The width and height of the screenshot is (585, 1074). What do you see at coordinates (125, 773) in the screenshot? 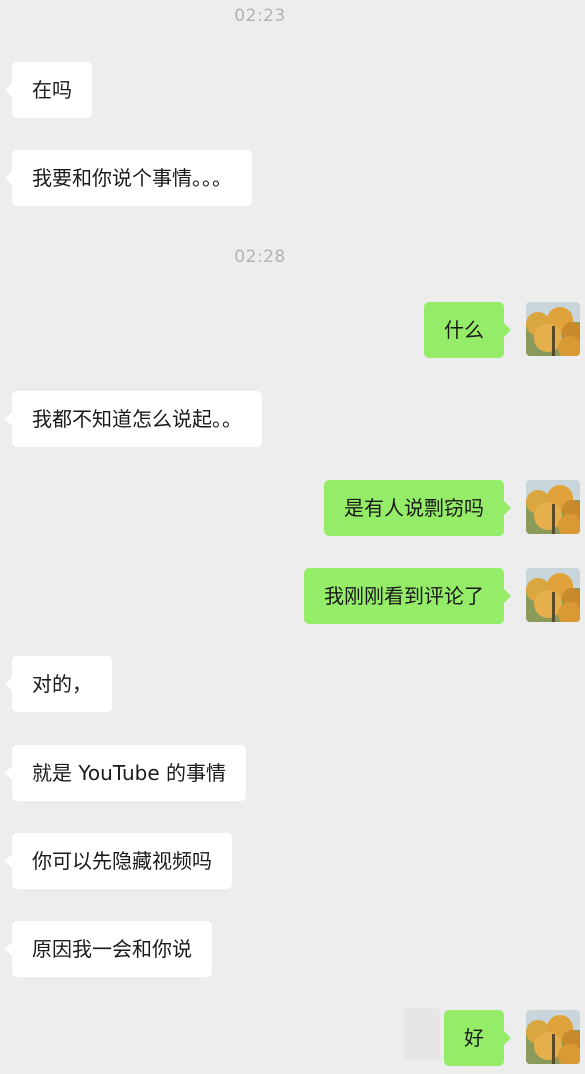
I see `message-bubble-incoming: 就是 YouTube 的事情` at bounding box center [125, 773].